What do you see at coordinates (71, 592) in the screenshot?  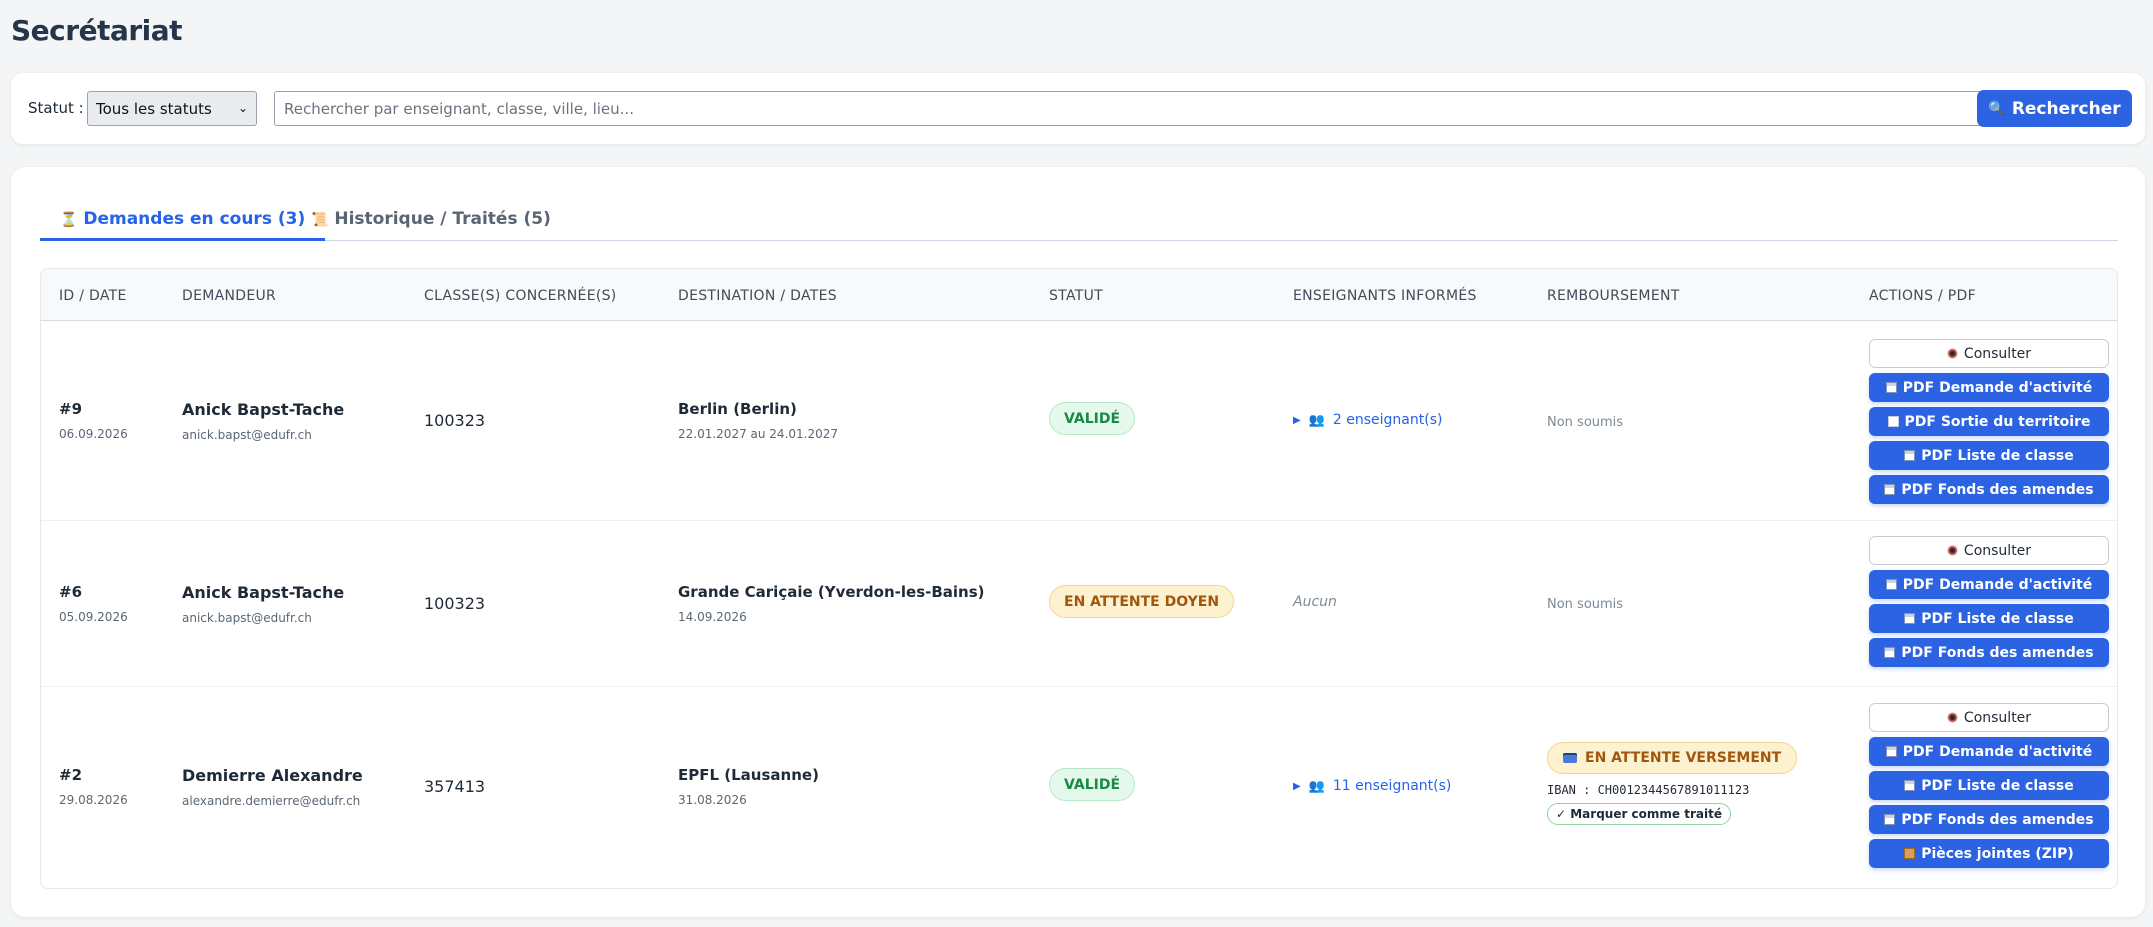 I see `request-id: #6` at bounding box center [71, 592].